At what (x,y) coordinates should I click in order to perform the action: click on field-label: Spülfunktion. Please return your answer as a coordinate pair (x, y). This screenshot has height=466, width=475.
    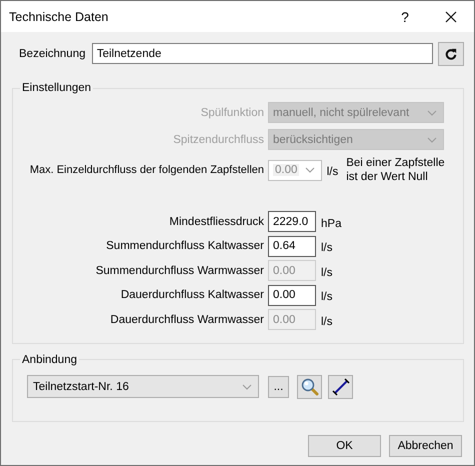
    Looking at the image, I should click on (232, 112).